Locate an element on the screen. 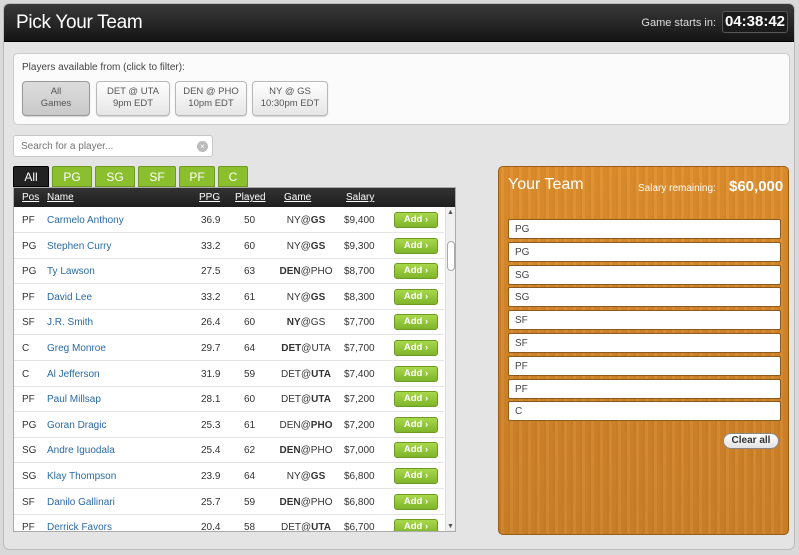 The image size is (799, 555). player-name-link: Al Jefferson is located at coordinates (73, 374).